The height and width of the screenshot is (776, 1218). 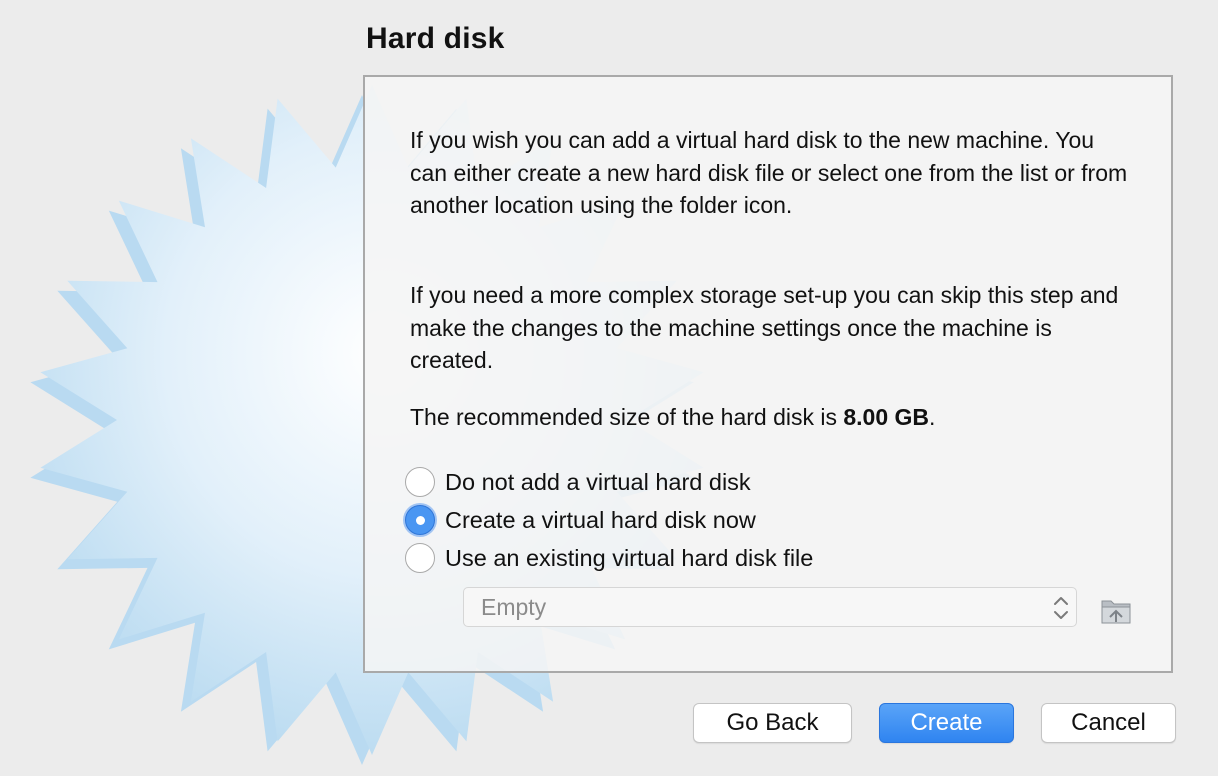 I want to click on option-create-disk-label: Create a virtual hard disk now, so click(x=600, y=519).